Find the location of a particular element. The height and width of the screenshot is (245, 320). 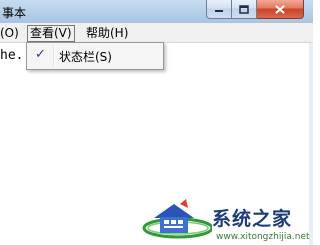

maximize-button is located at coordinates (244, 9).